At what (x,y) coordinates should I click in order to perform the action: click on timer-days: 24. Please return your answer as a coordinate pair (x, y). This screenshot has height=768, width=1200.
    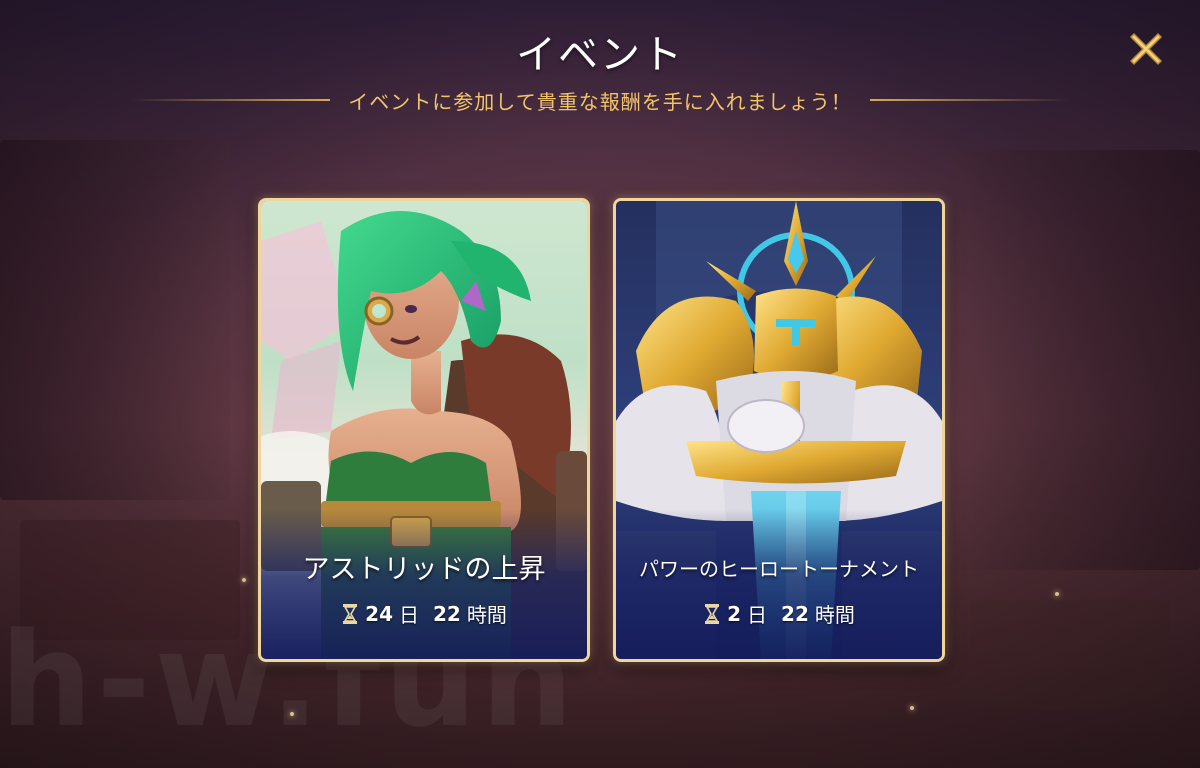
    Looking at the image, I should click on (379, 613).